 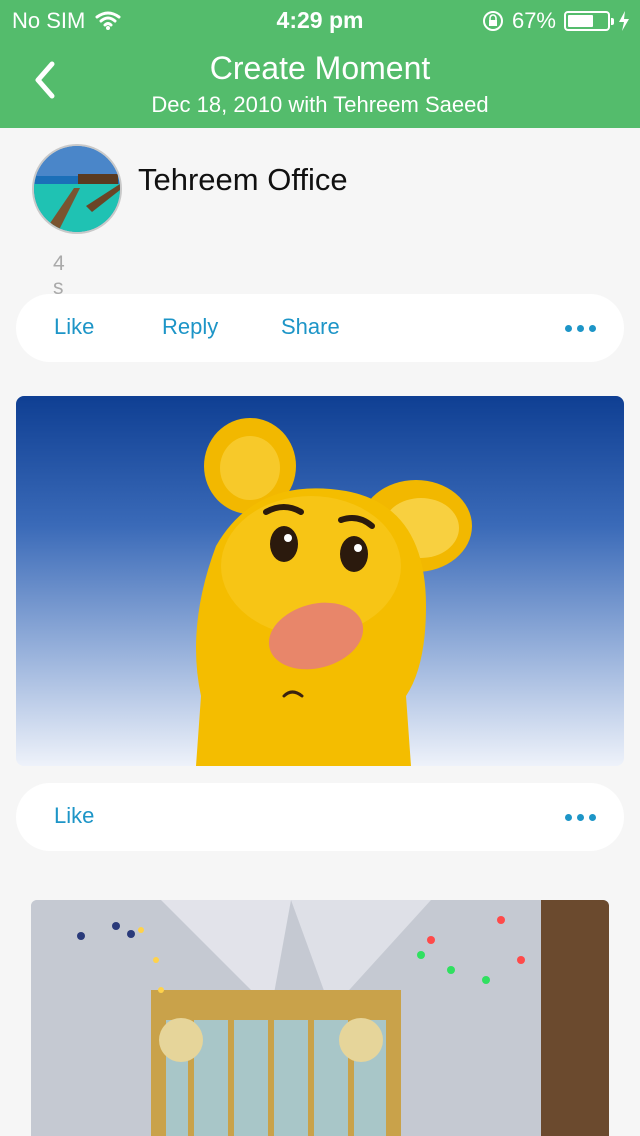 What do you see at coordinates (243, 180) in the screenshot?
I see `author-name: Tehreem Office` at bounding box center [243, 180].